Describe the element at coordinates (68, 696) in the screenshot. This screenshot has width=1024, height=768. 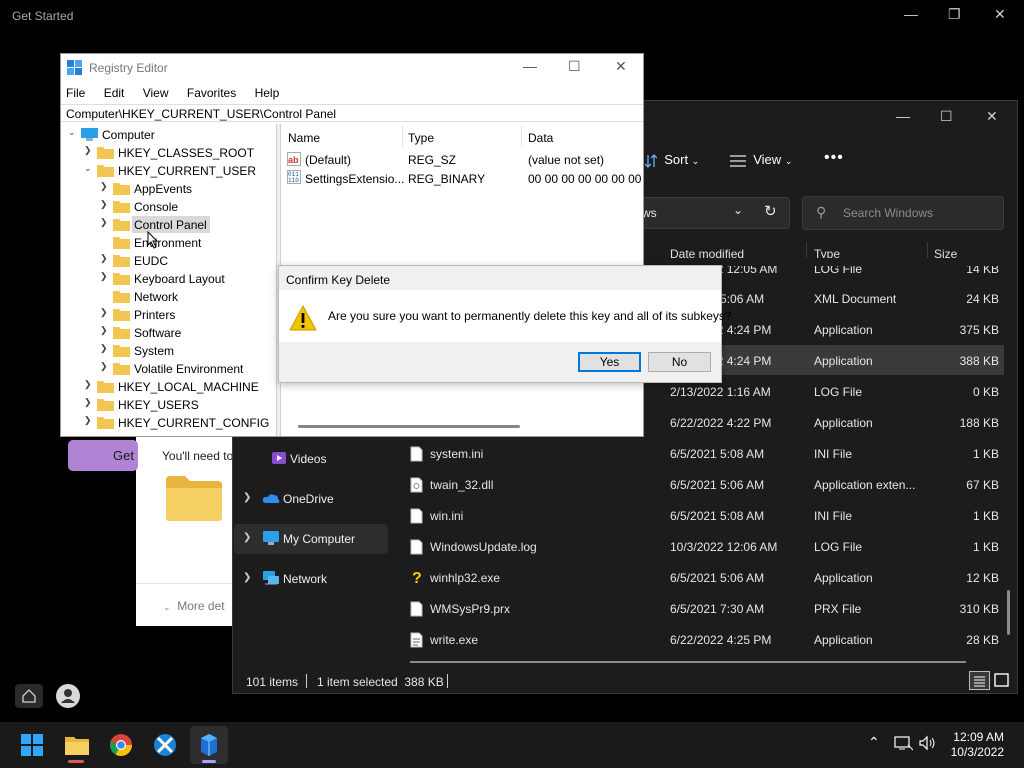
I see `user-avatar-button` at that location.